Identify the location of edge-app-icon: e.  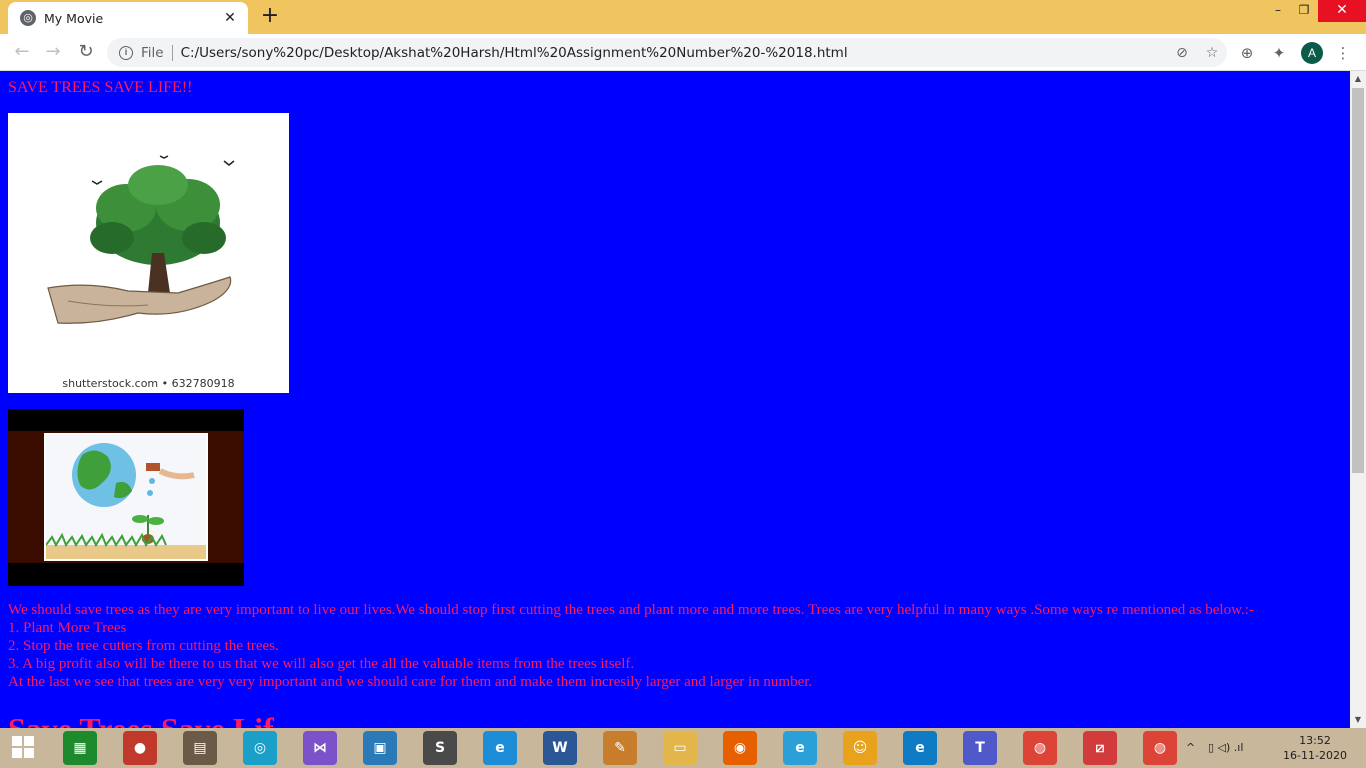
(500, 748).